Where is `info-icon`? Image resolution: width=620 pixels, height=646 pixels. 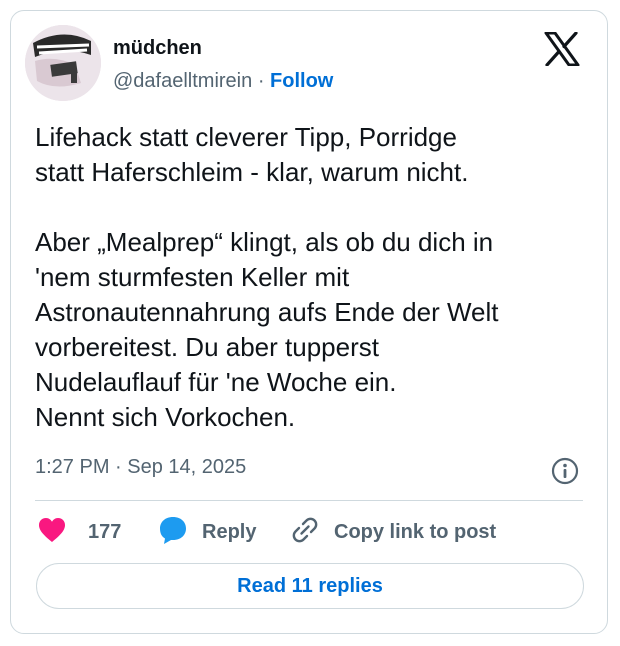
info-icon is located at coordinates (565, 471).